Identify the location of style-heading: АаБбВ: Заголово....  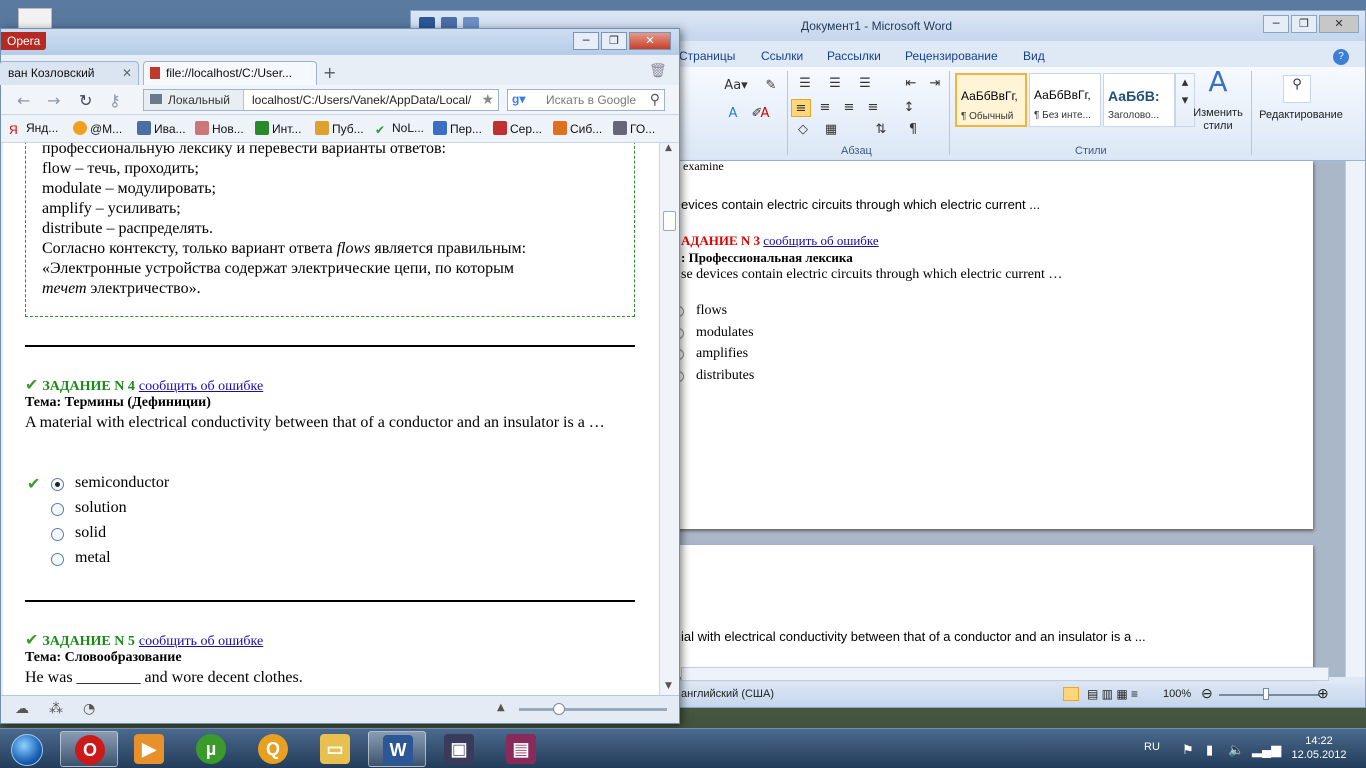
(1139, 100).